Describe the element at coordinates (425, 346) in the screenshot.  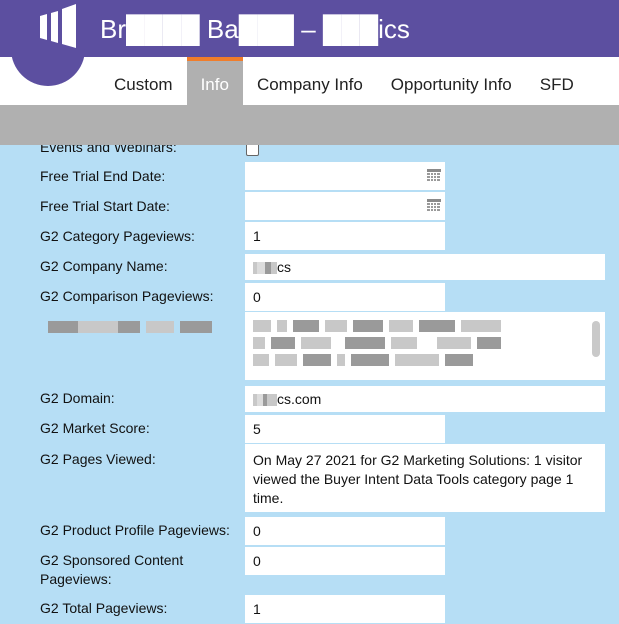
I see `redacted-textarea` at that location.